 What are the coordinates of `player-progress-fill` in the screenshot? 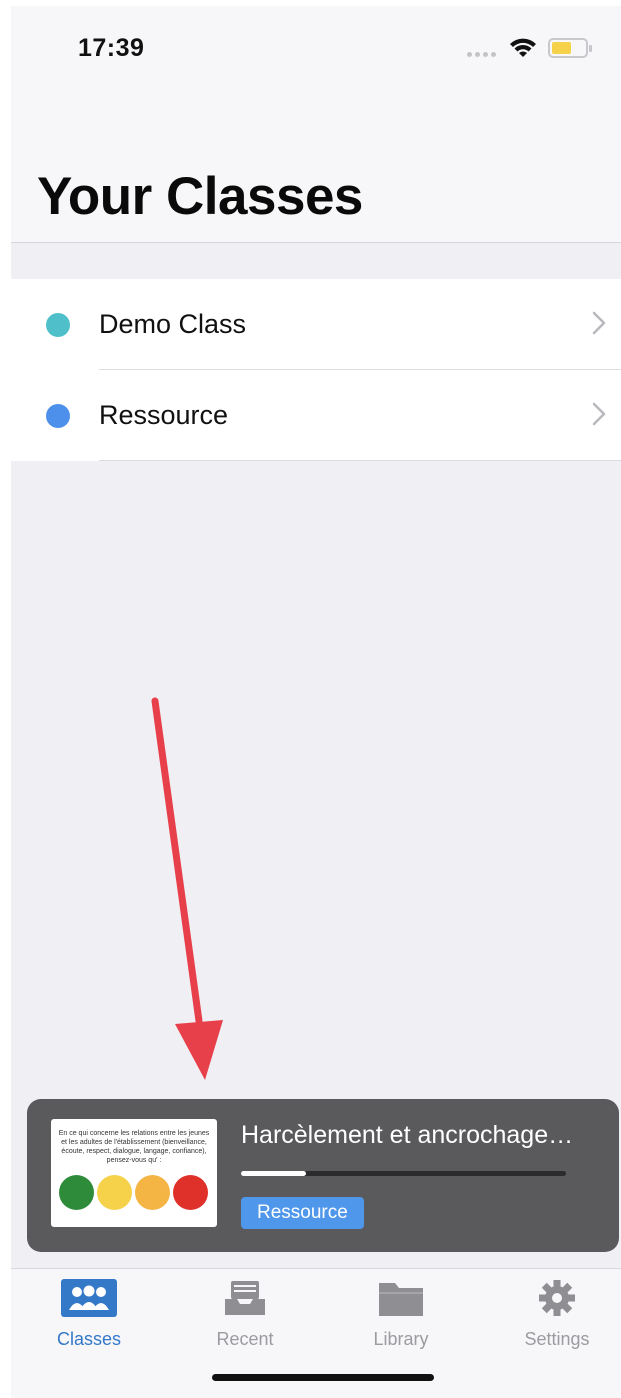 It's located at (273, 1173).